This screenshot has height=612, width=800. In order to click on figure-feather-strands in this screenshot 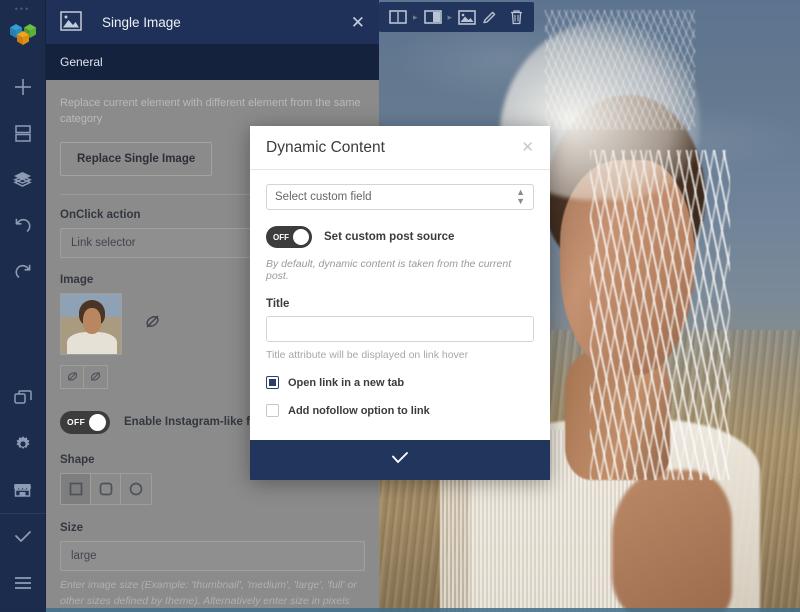, I will do `click(620, 70)`.